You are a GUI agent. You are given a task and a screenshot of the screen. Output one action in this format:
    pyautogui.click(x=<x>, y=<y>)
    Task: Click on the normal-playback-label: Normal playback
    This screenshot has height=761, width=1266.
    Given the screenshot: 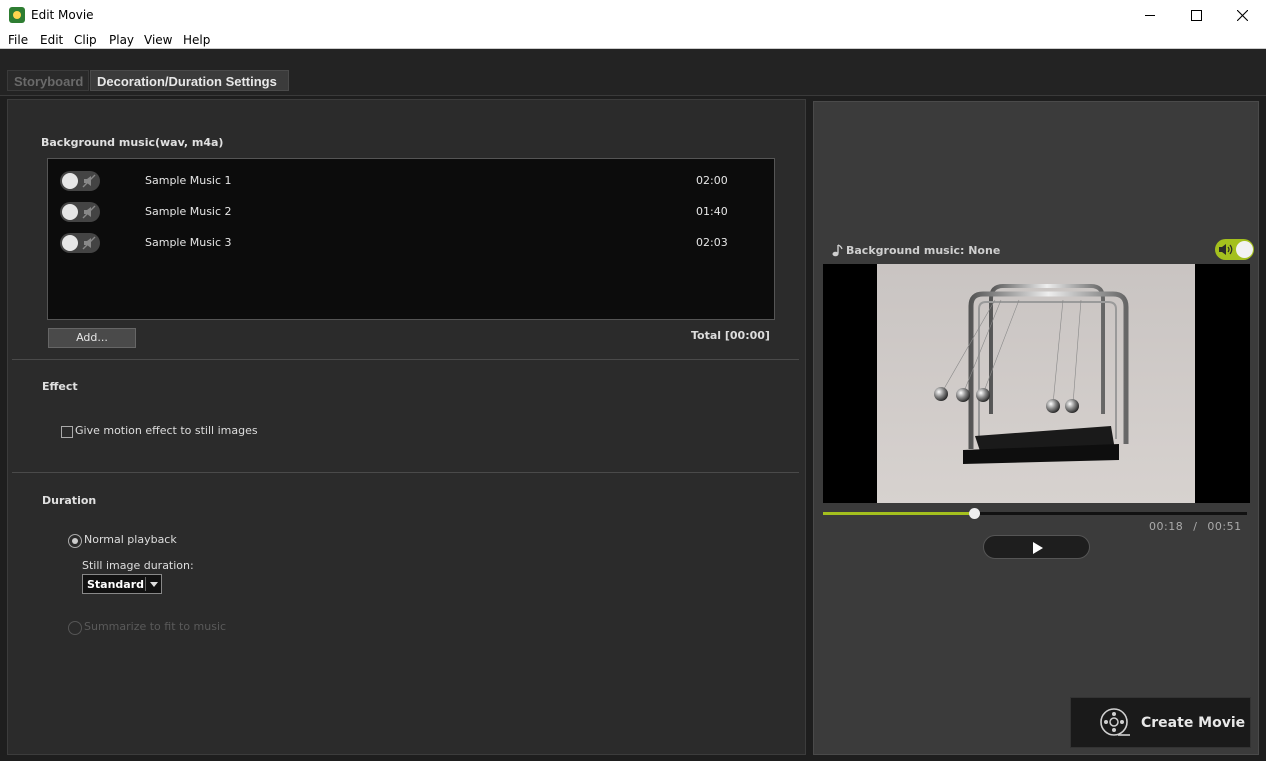 What is the action you would take?
    pyautogui.click(x=130, y=539)
    